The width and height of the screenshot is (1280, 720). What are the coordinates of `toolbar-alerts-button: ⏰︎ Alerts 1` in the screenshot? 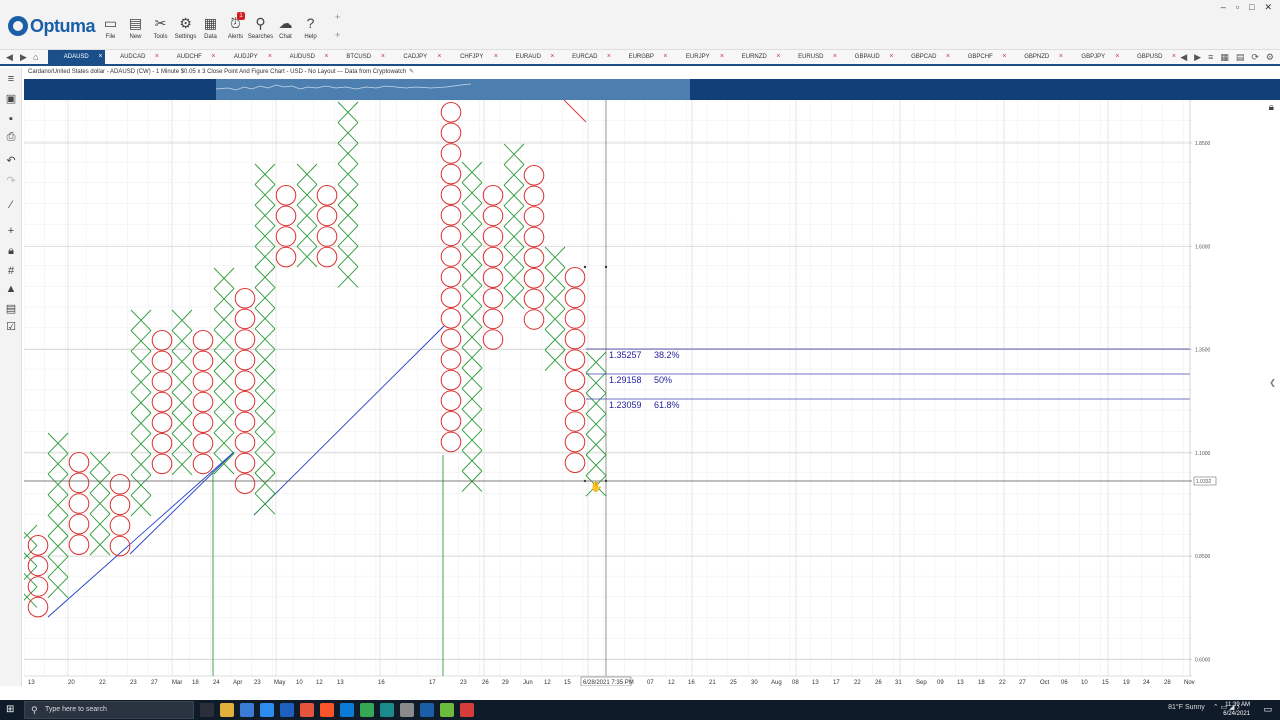 It's located at (235, 29).